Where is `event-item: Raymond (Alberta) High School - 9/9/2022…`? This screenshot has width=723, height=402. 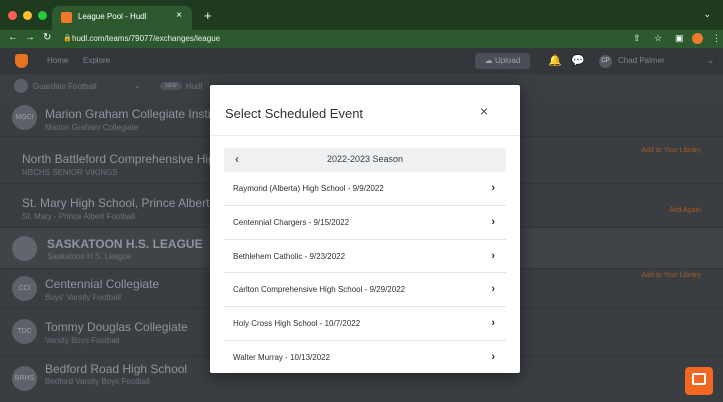 event-item: Raymond (Alberta) High School - 9/9/2022… is located at coordinates (365, 189).